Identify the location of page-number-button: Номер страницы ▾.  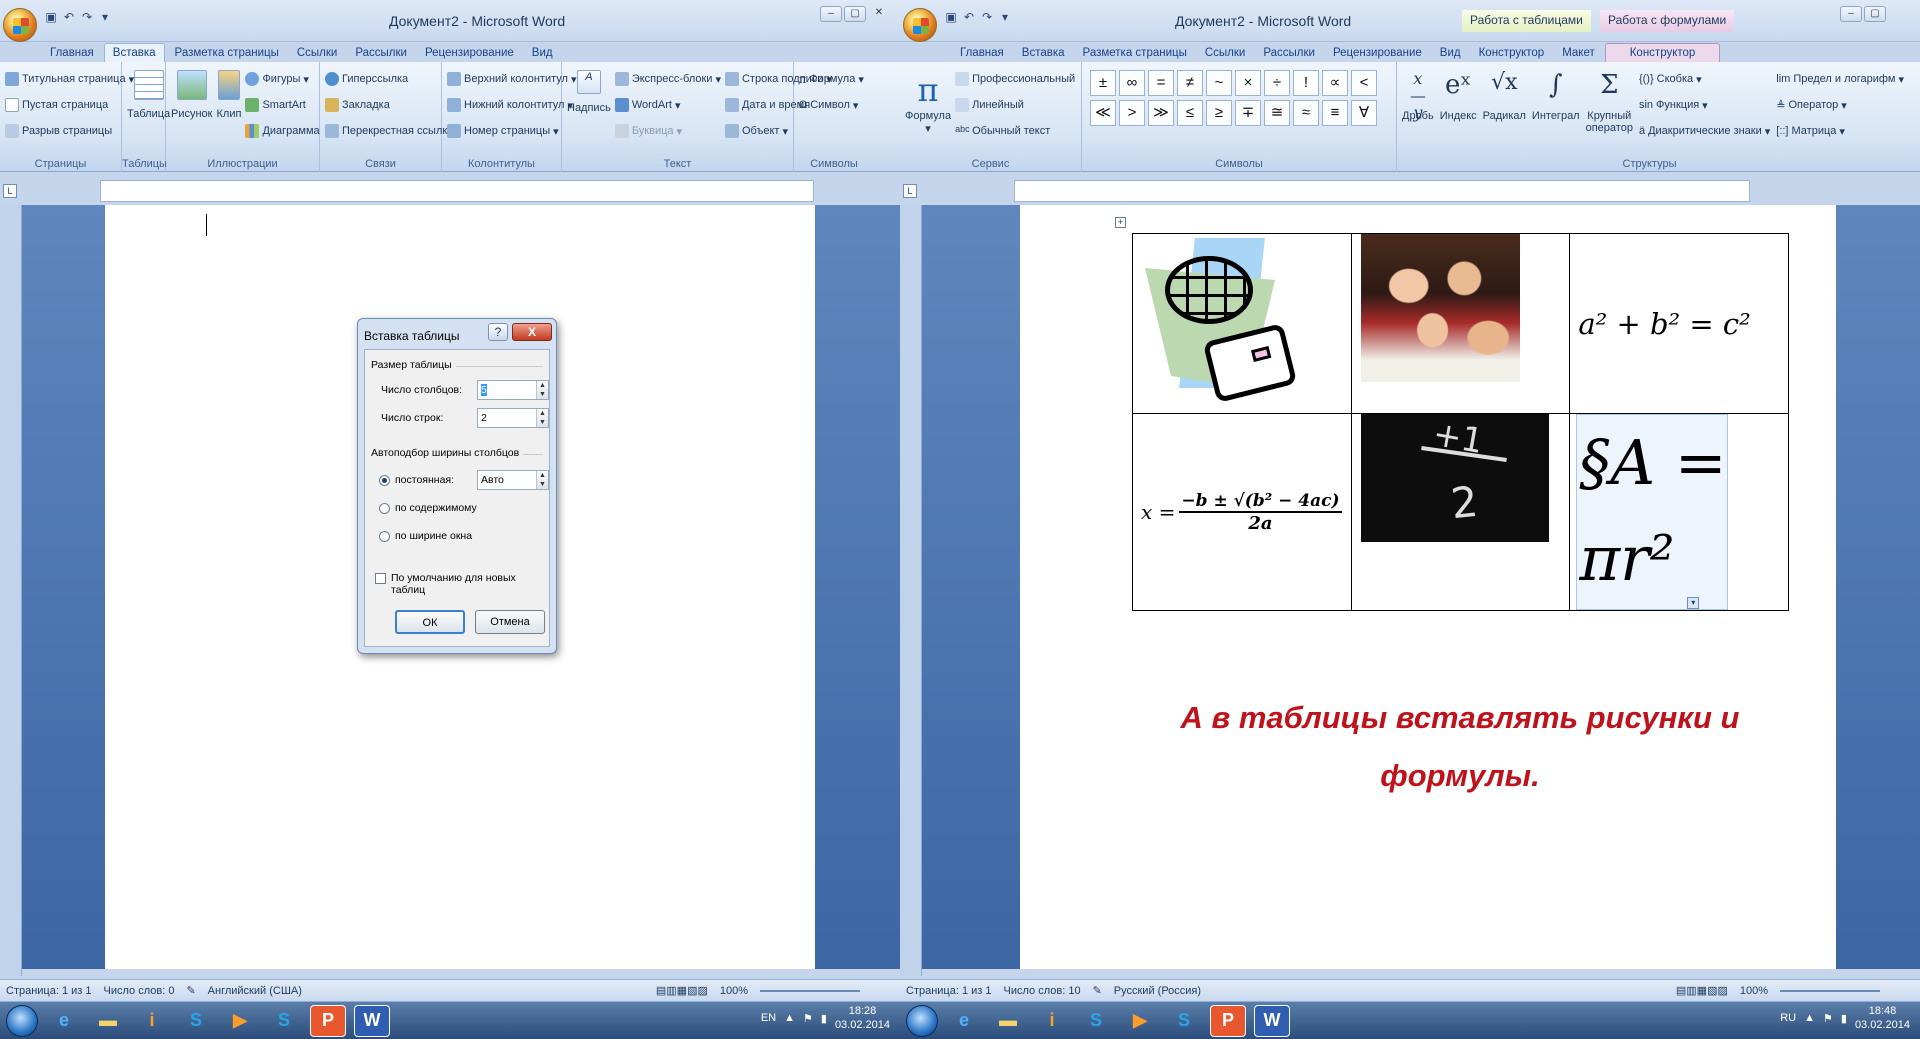
(503, 131).